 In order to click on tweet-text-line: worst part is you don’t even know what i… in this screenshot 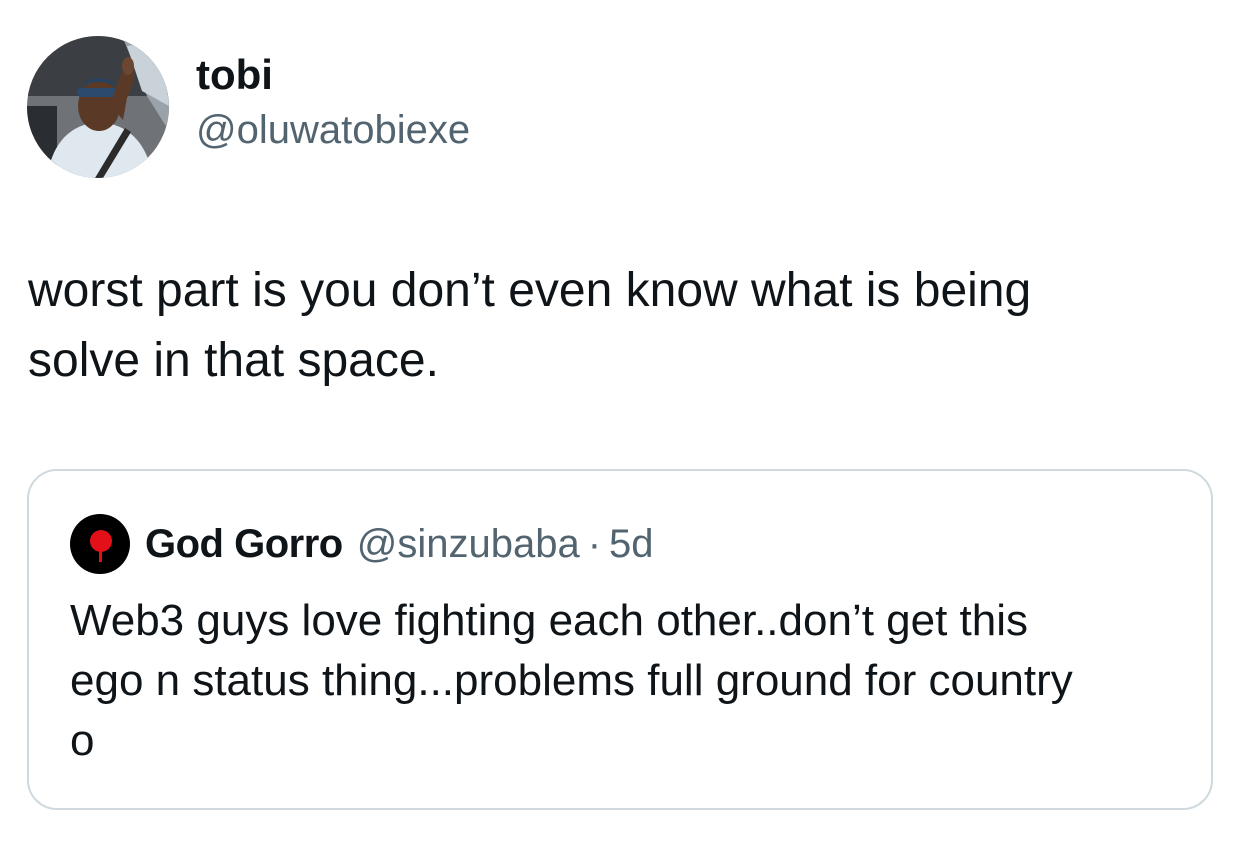, I will do `click(530, 290)`.